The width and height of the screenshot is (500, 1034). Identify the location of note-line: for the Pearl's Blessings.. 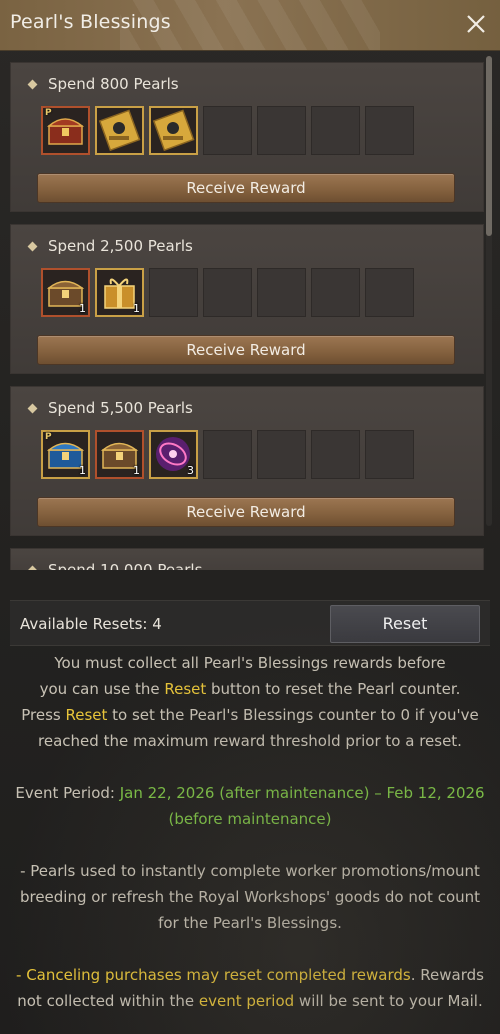
(250, 923).